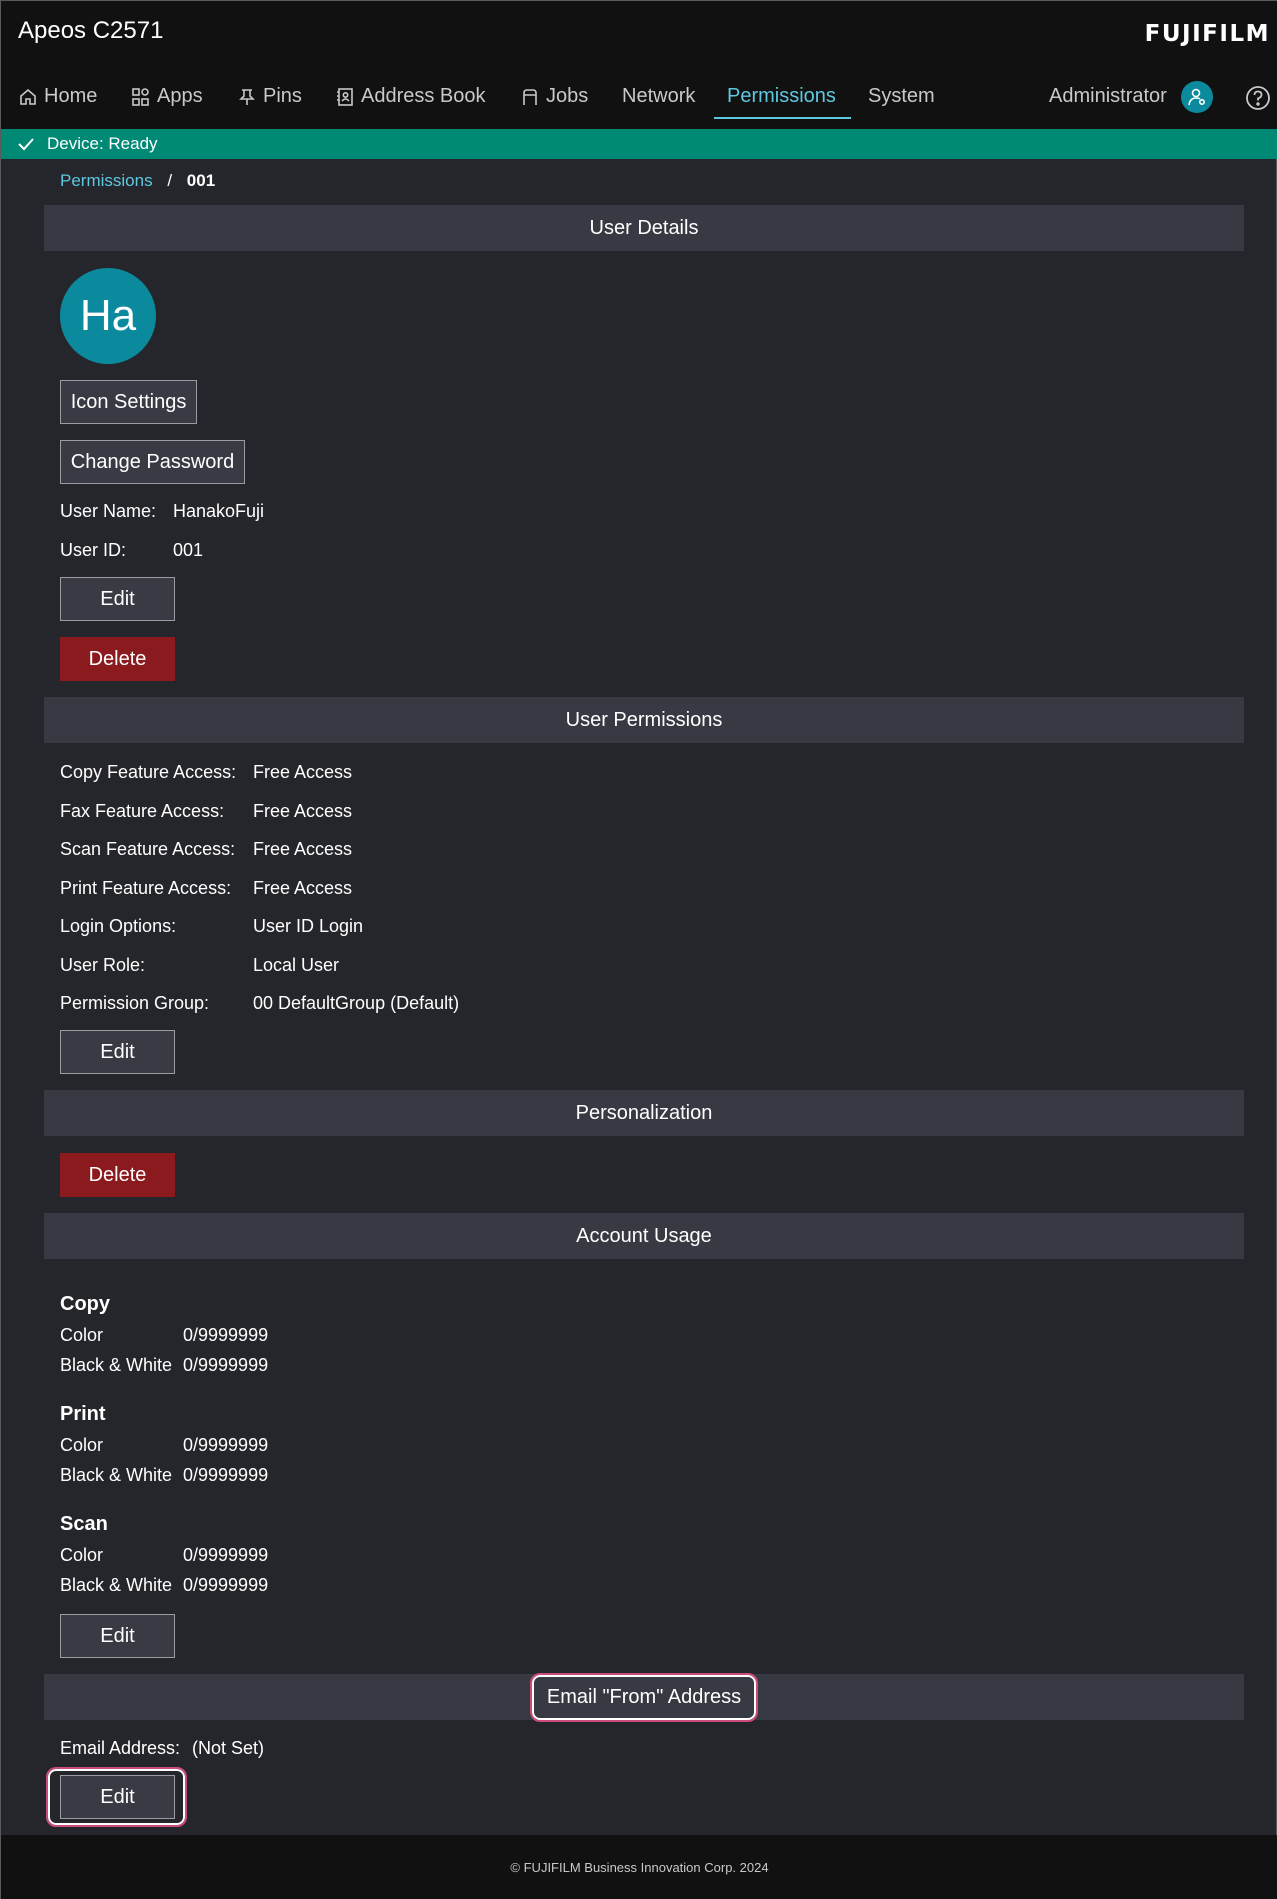 This screenshot has height=1899, width=1277. I want to click on edit-account-usage-button: Edit, so click(117, 1636).